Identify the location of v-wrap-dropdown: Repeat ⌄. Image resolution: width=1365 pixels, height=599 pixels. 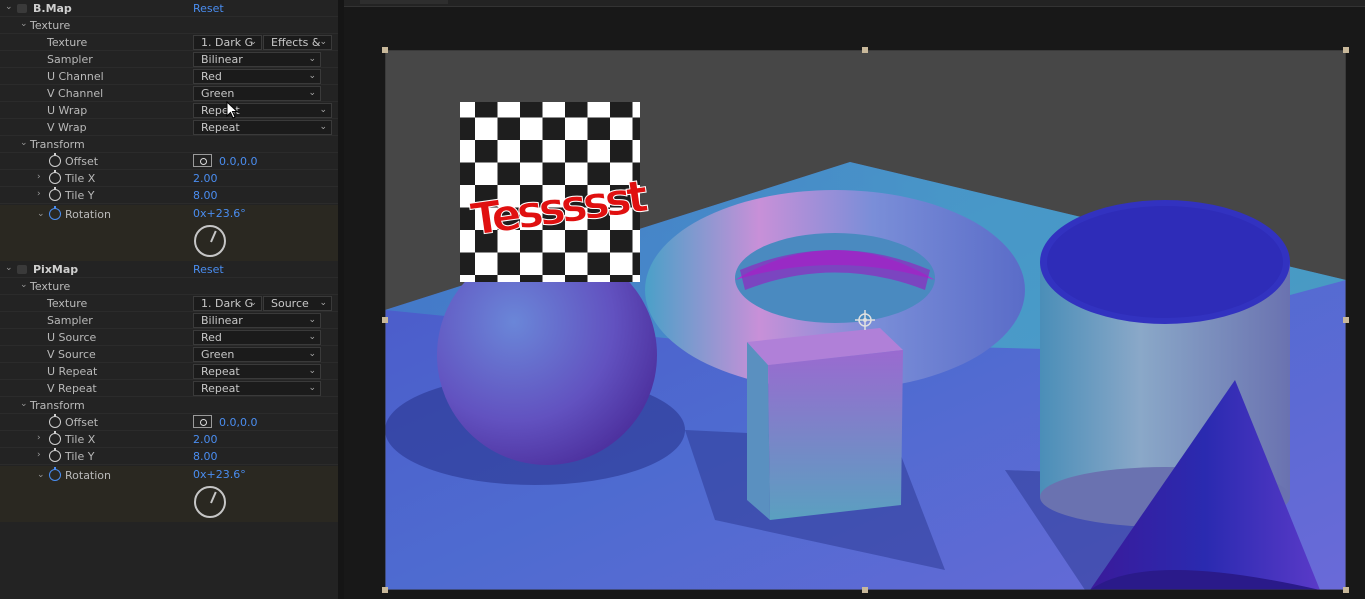
(262, 127).